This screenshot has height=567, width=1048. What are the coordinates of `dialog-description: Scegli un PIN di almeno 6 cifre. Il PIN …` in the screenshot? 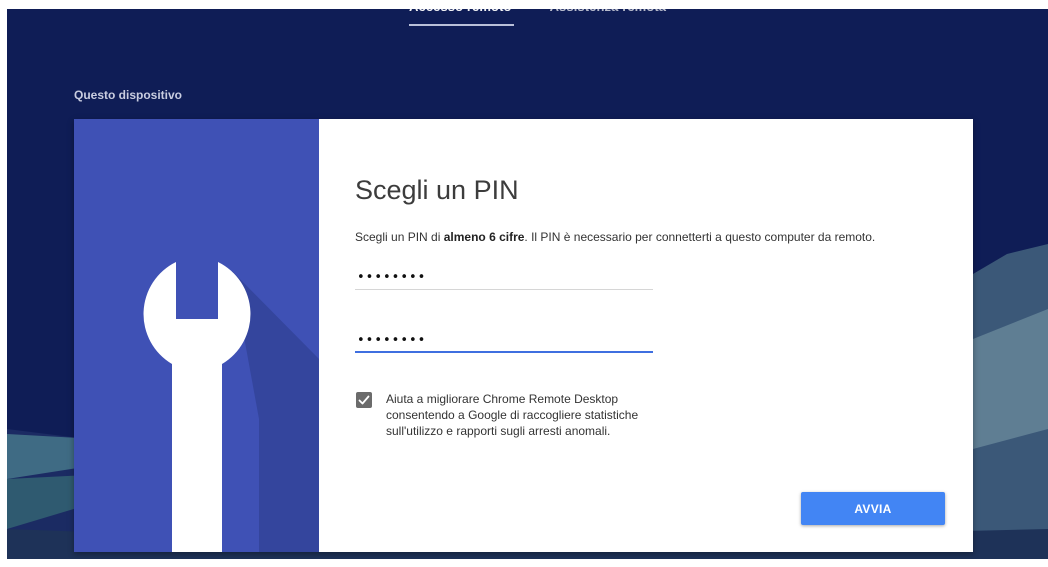 It's located at (615, 237).